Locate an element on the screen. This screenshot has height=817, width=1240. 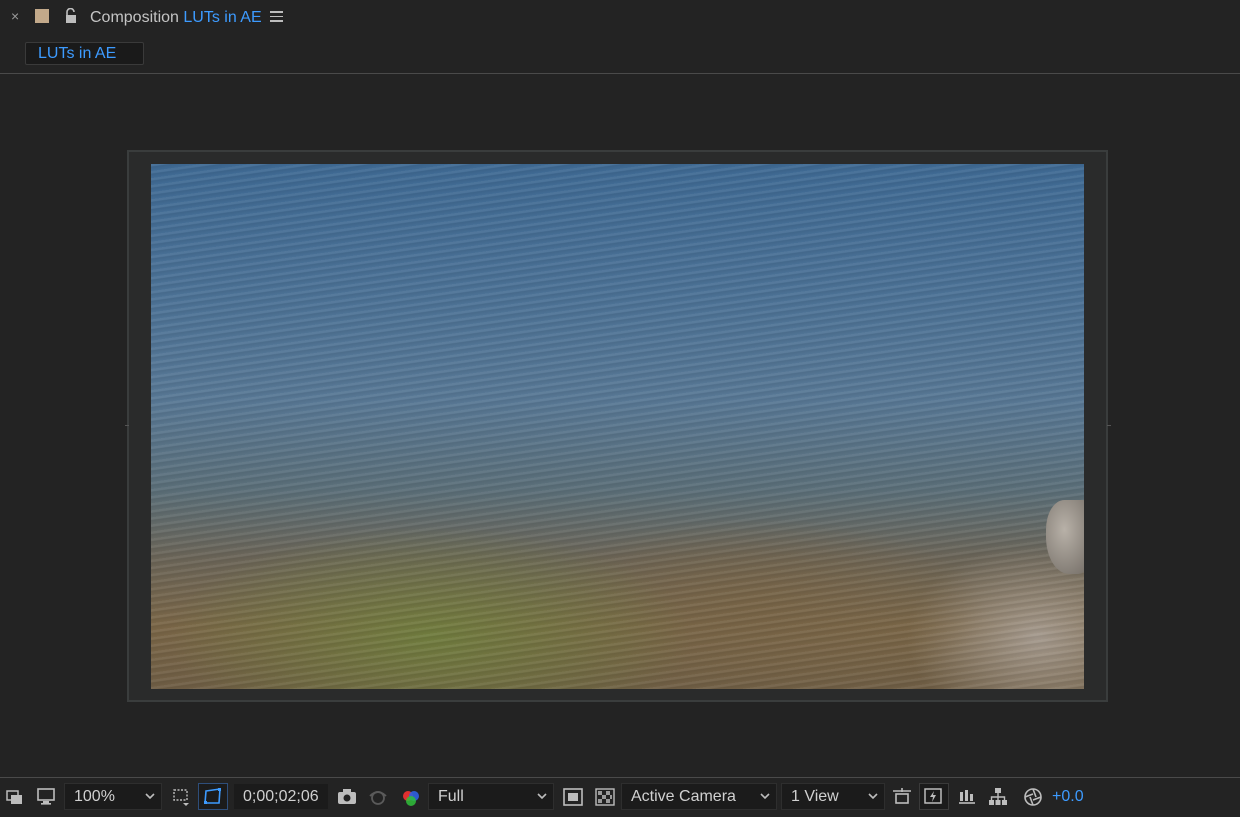
close-icon: × is located at coordinates (15, 16).